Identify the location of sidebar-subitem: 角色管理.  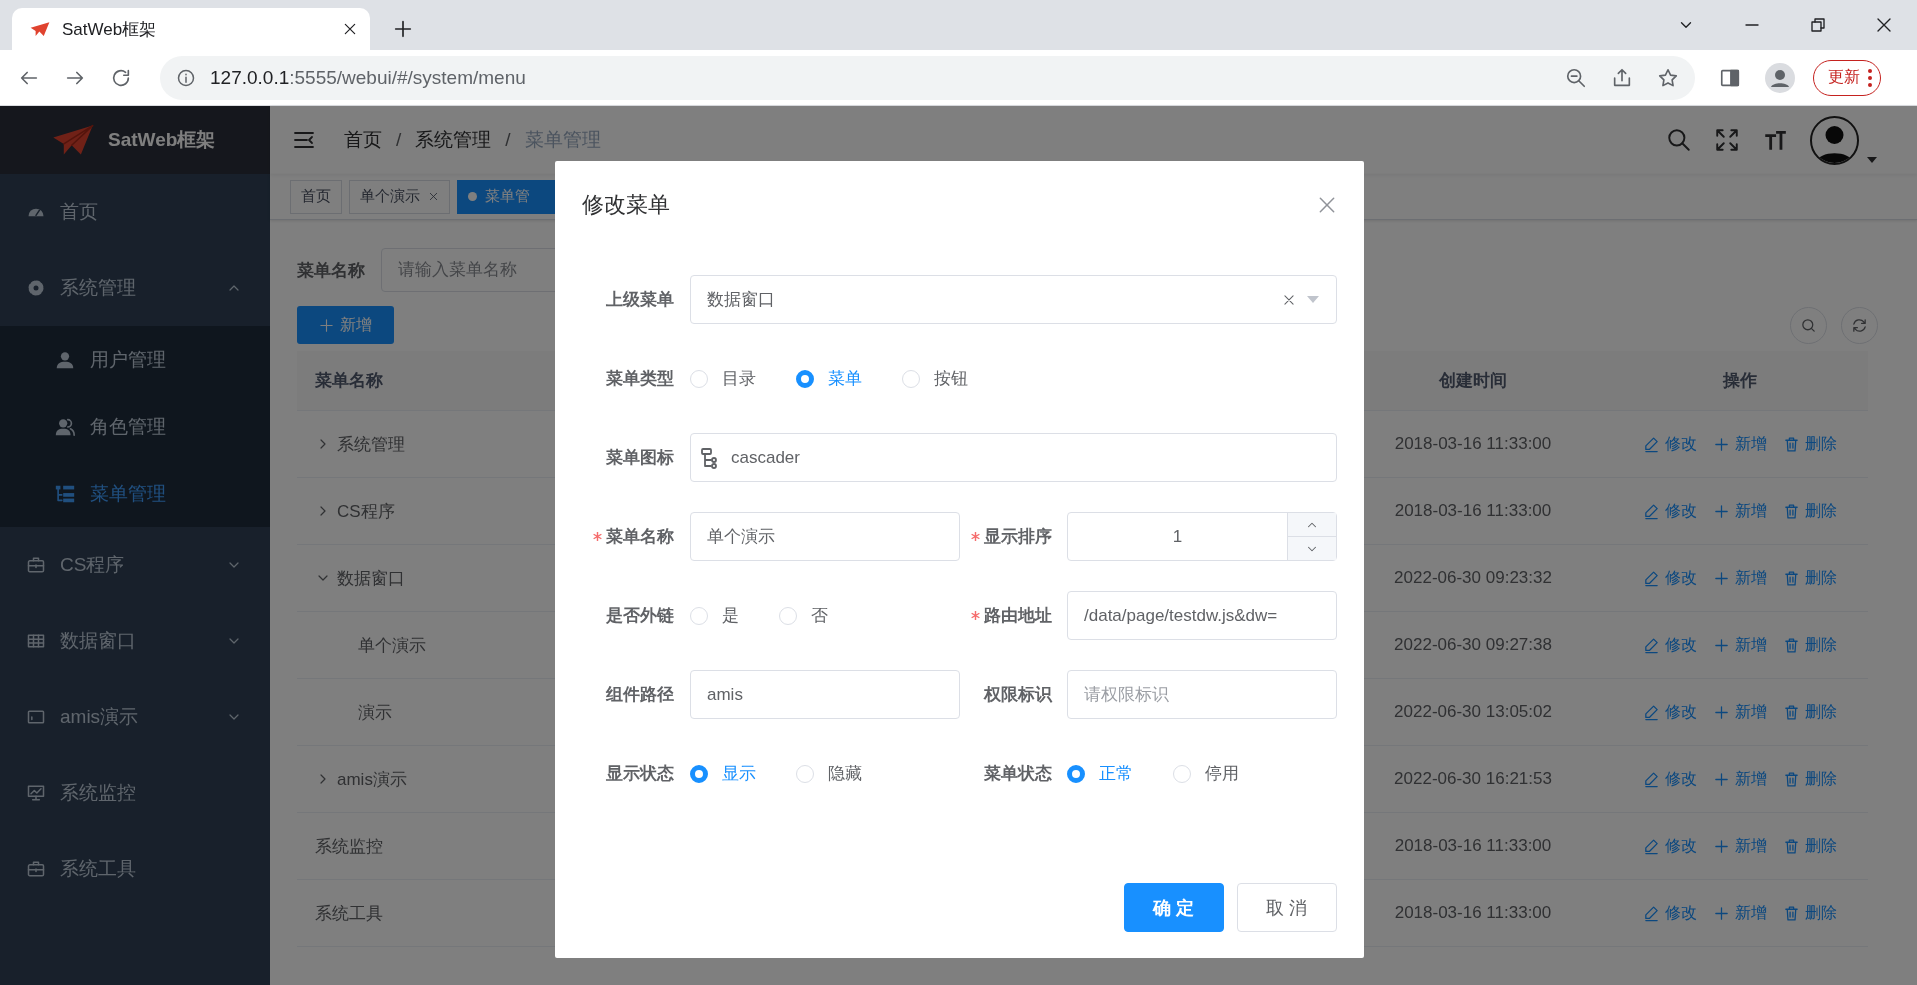
(135, 426).